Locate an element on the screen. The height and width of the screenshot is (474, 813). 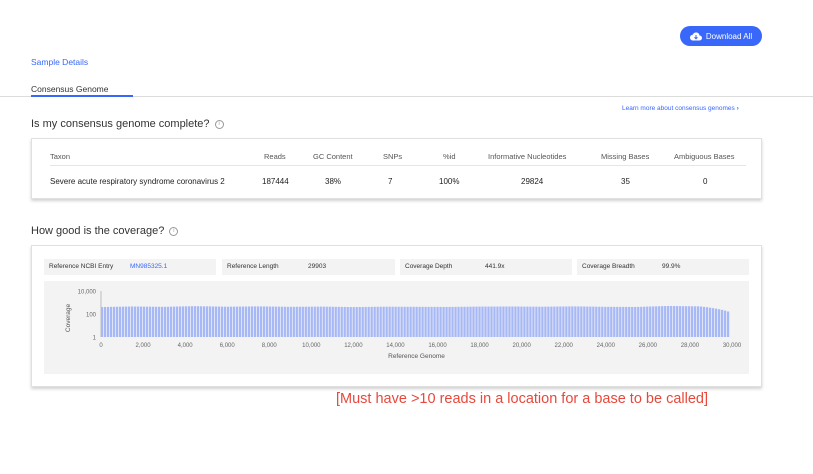
coverage-depth-label: Coverage Depth is located at coordinates (429, 266).